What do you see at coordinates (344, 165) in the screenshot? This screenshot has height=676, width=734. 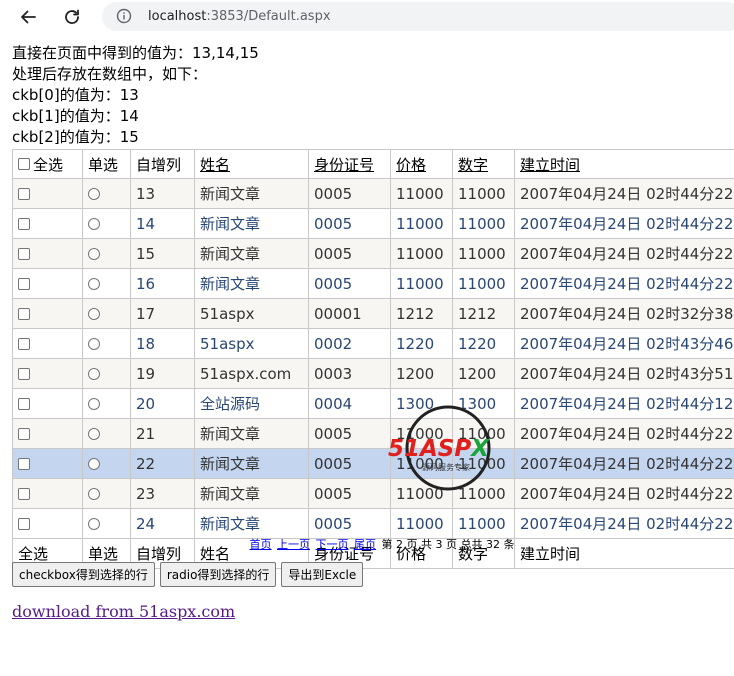 I see `id-card-sort-link: 身份证号` at bounding box center [344, 165].